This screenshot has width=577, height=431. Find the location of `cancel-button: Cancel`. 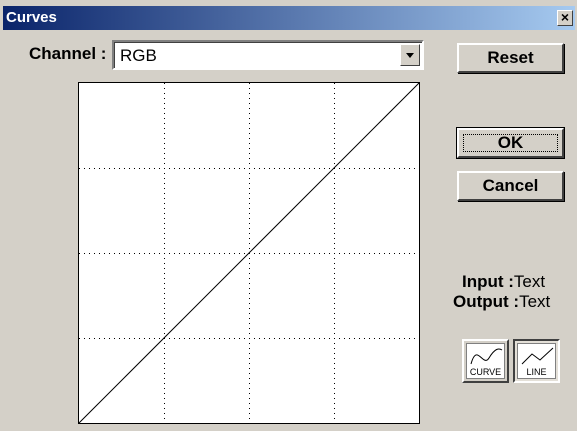

cancel-button: Cancel is located at coordinates (510, 186).